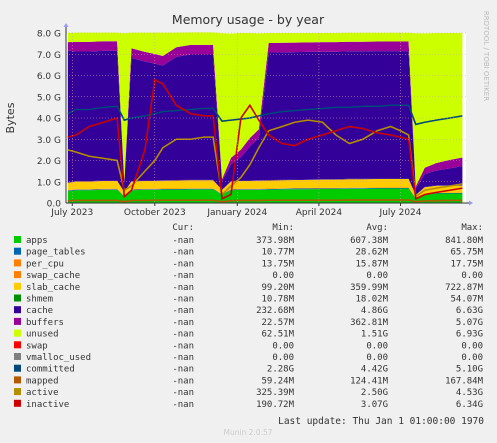  What do you see at coordinates (374, 405) in the screenshot?
I see `legend-avg-inactive: 3.07G` at bounding box center [374, 405].